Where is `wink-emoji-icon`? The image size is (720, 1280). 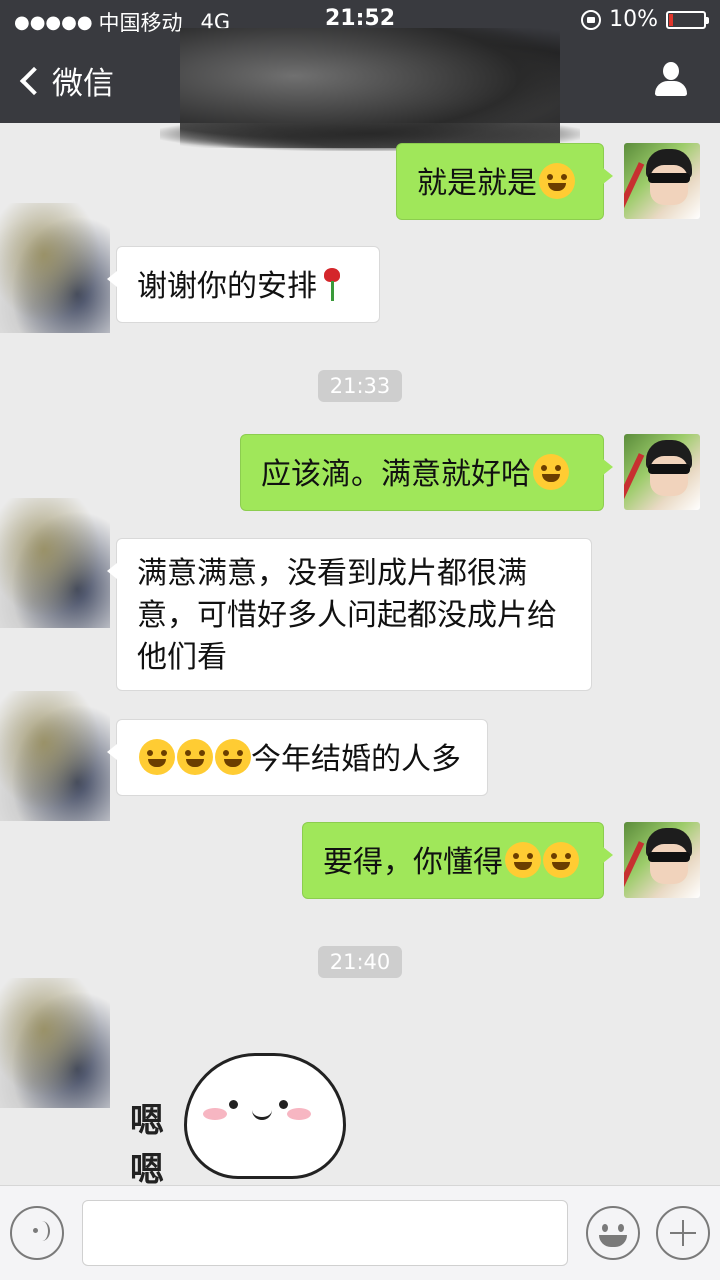
wink-emoji-icon is located at coordinates (523, 860).